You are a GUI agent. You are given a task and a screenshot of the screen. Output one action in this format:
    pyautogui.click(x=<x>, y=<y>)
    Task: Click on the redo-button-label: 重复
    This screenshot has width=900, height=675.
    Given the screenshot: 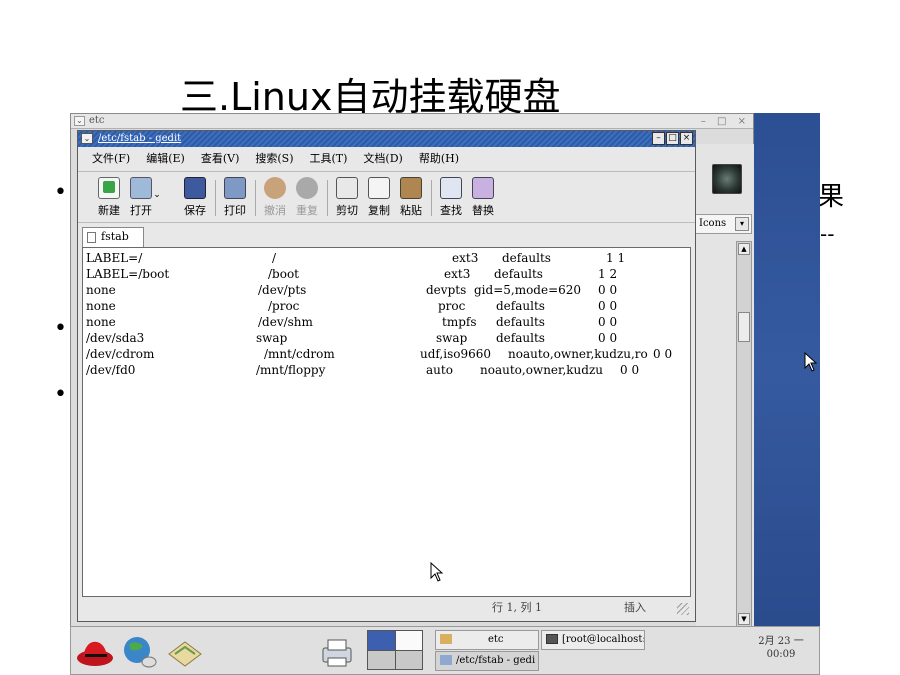 What is the action you would take?
    pyautogui.click(x=307, y=210)
    